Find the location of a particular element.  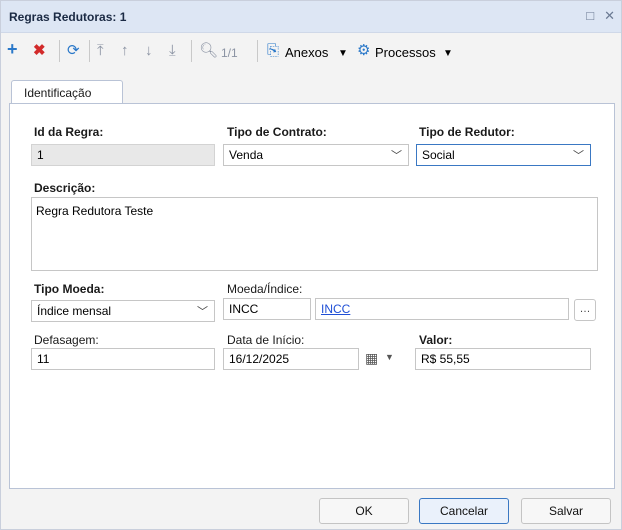

attachments-dropdown-icon: ▼ is located at coordinates (343, 54).